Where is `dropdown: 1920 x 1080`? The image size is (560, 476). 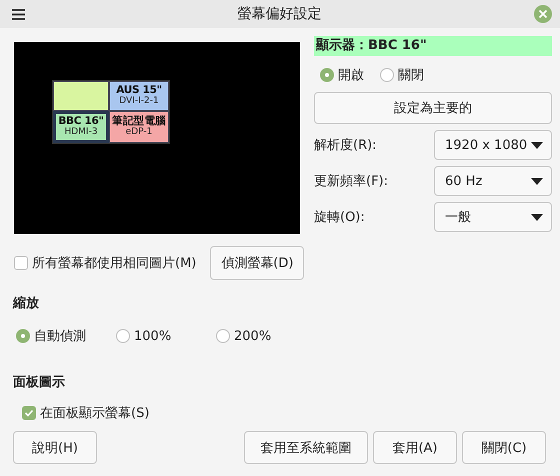
dropdown: 1920 x 1080 is located at coordinates (493, 145).